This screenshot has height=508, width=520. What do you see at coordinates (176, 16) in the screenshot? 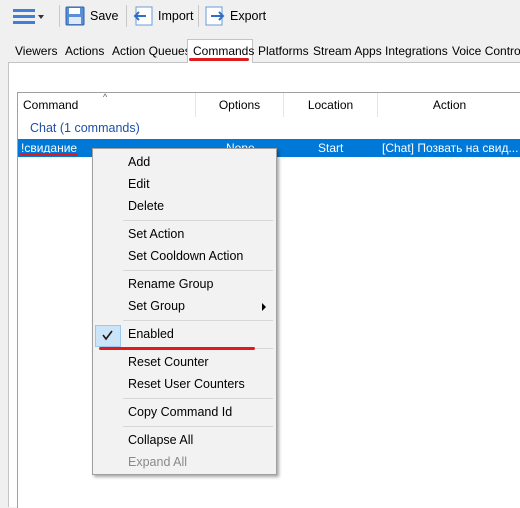
I see `import-label: Import` at bounding box center [176, 16].